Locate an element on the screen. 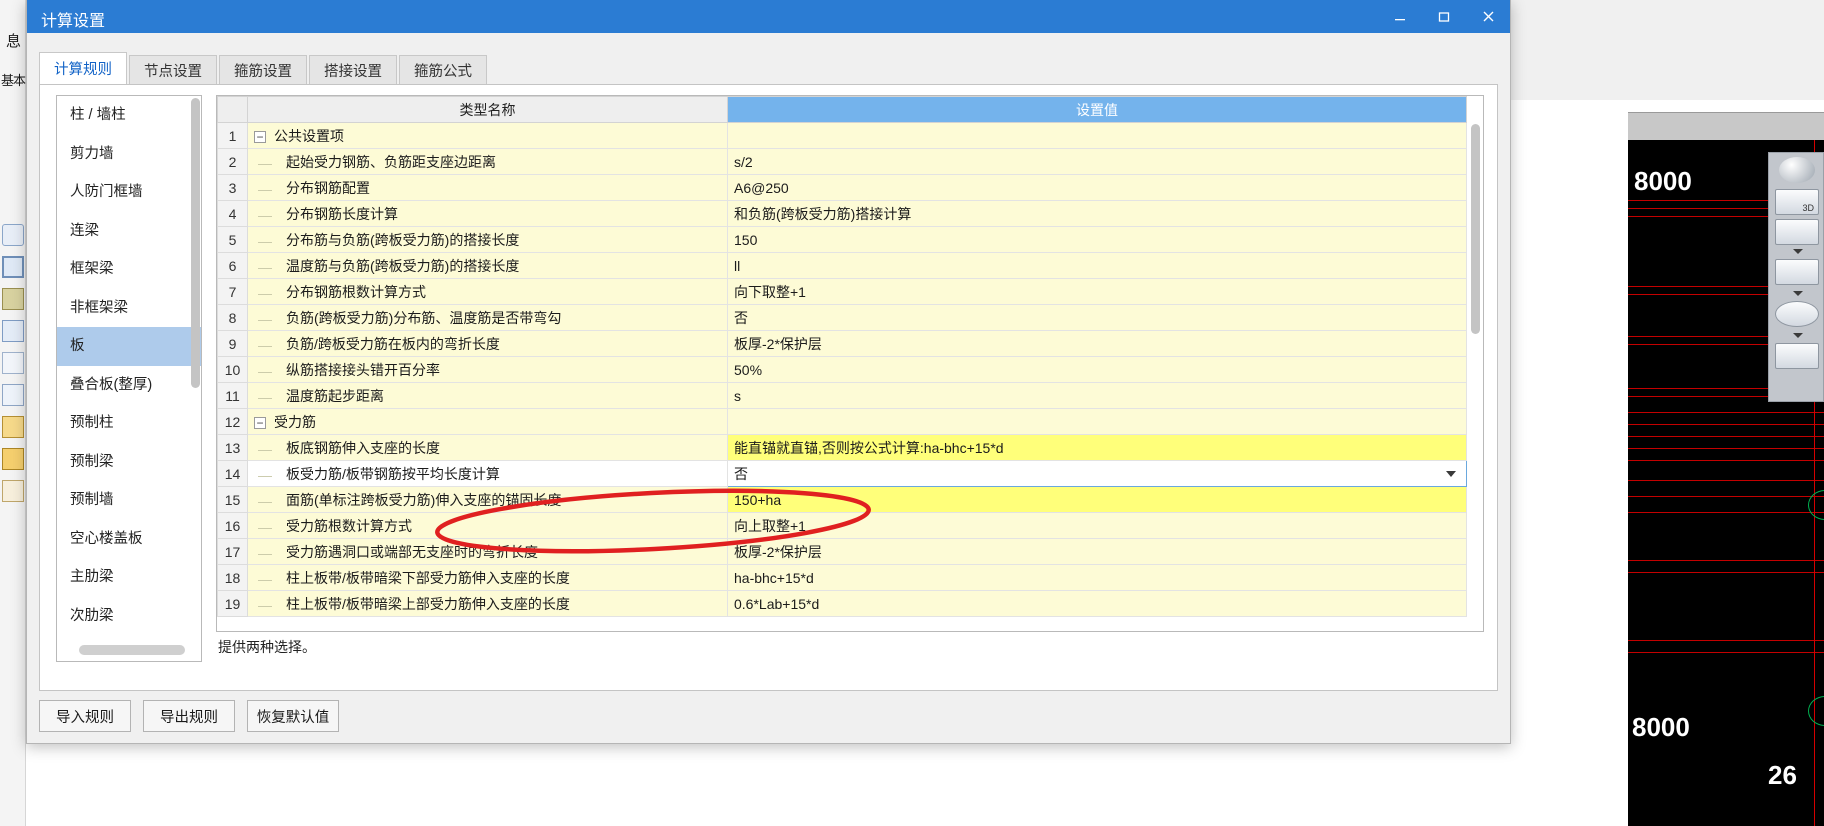  table-row: 8 — 负筋(跨板受力筋)分布筋、温度筋是否带弯勾 否 is located at coordinates (842, 317).